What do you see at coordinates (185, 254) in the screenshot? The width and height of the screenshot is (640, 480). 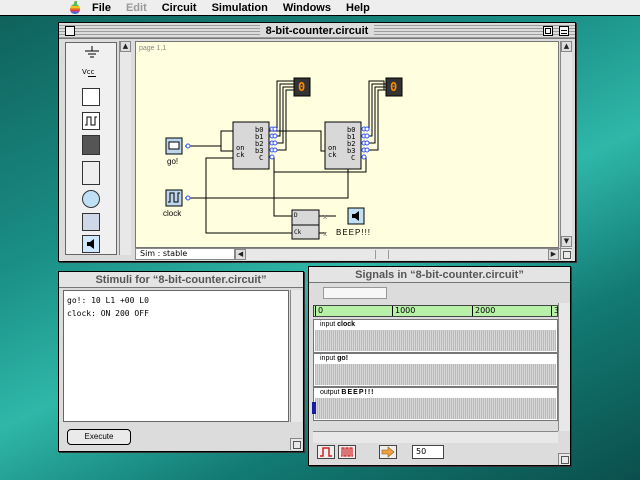 I see `simulation-status: Sim : stable` at bounding box center [185, 254].